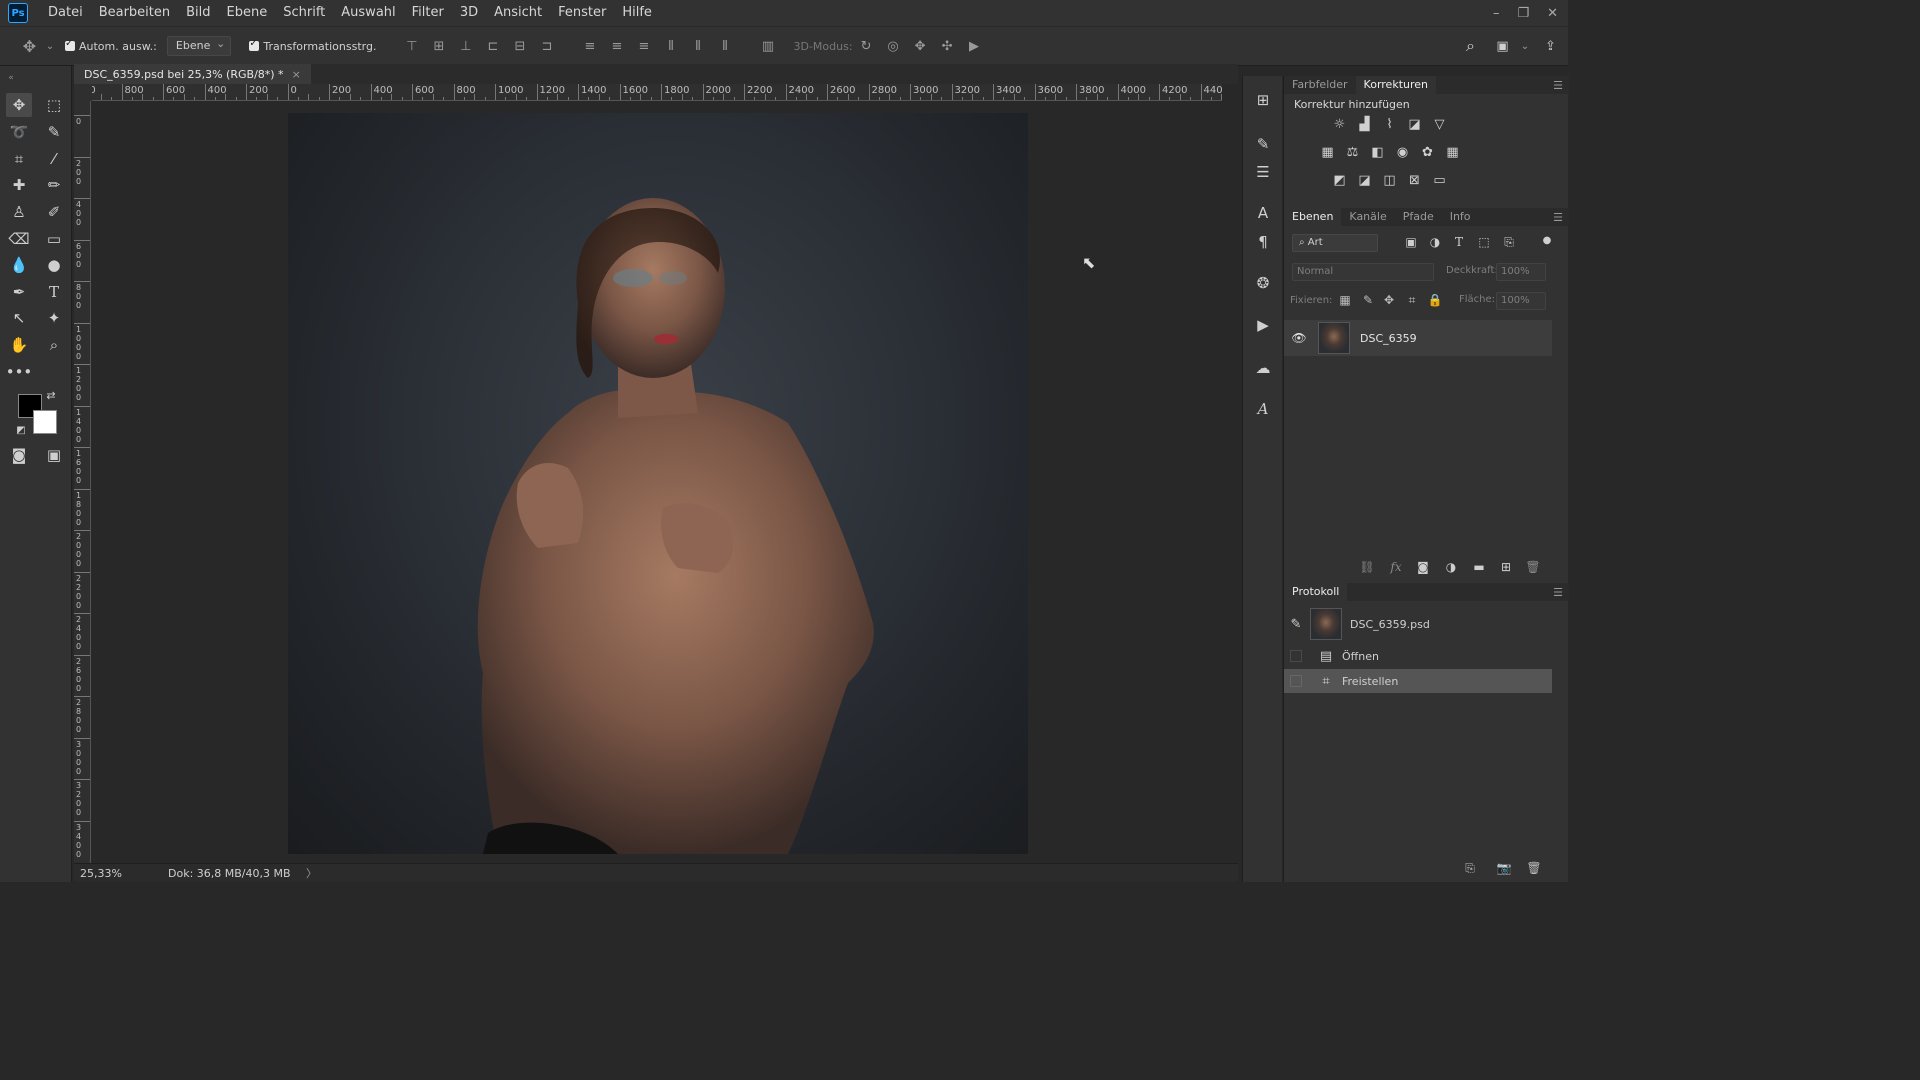  What do you see at coordinates (1389, 300) in the screenshot?
I see `lock-position-icon: ✥` at bounding box center [1389, 300].